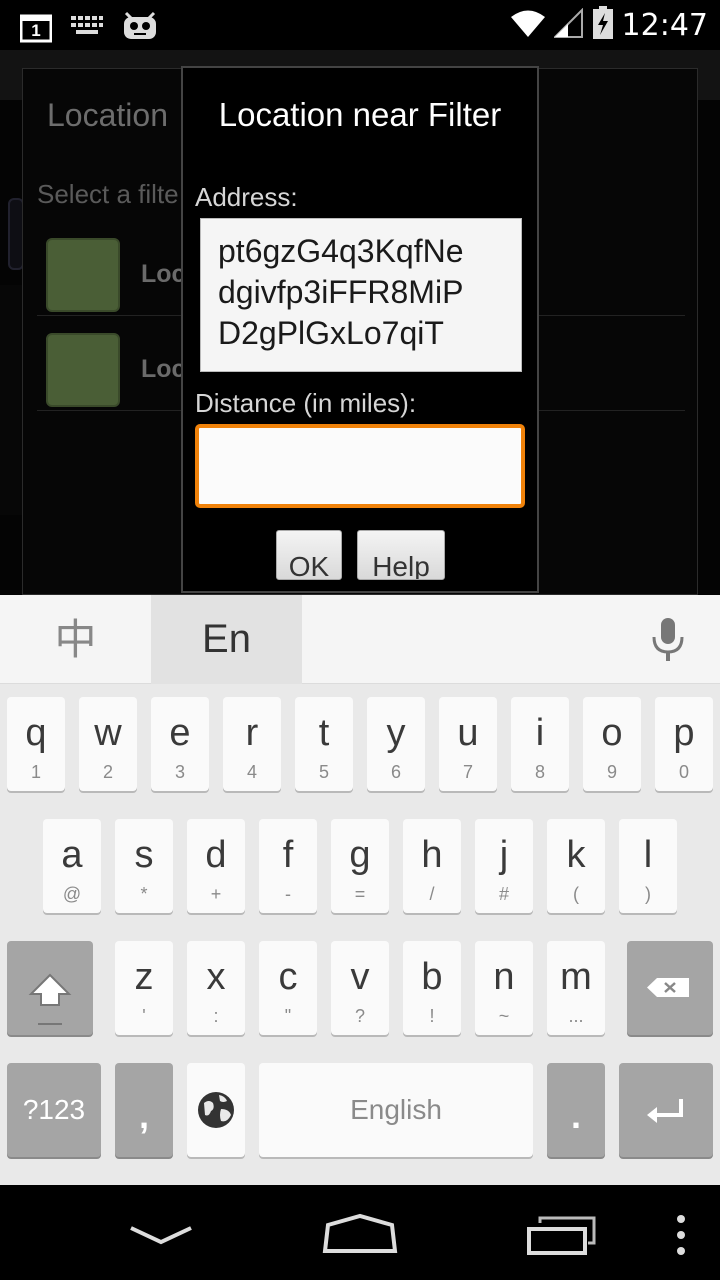  Describe the element at coordinates (467, 772) in the screenshot. I see `key-secondary-label: 7` at that location.